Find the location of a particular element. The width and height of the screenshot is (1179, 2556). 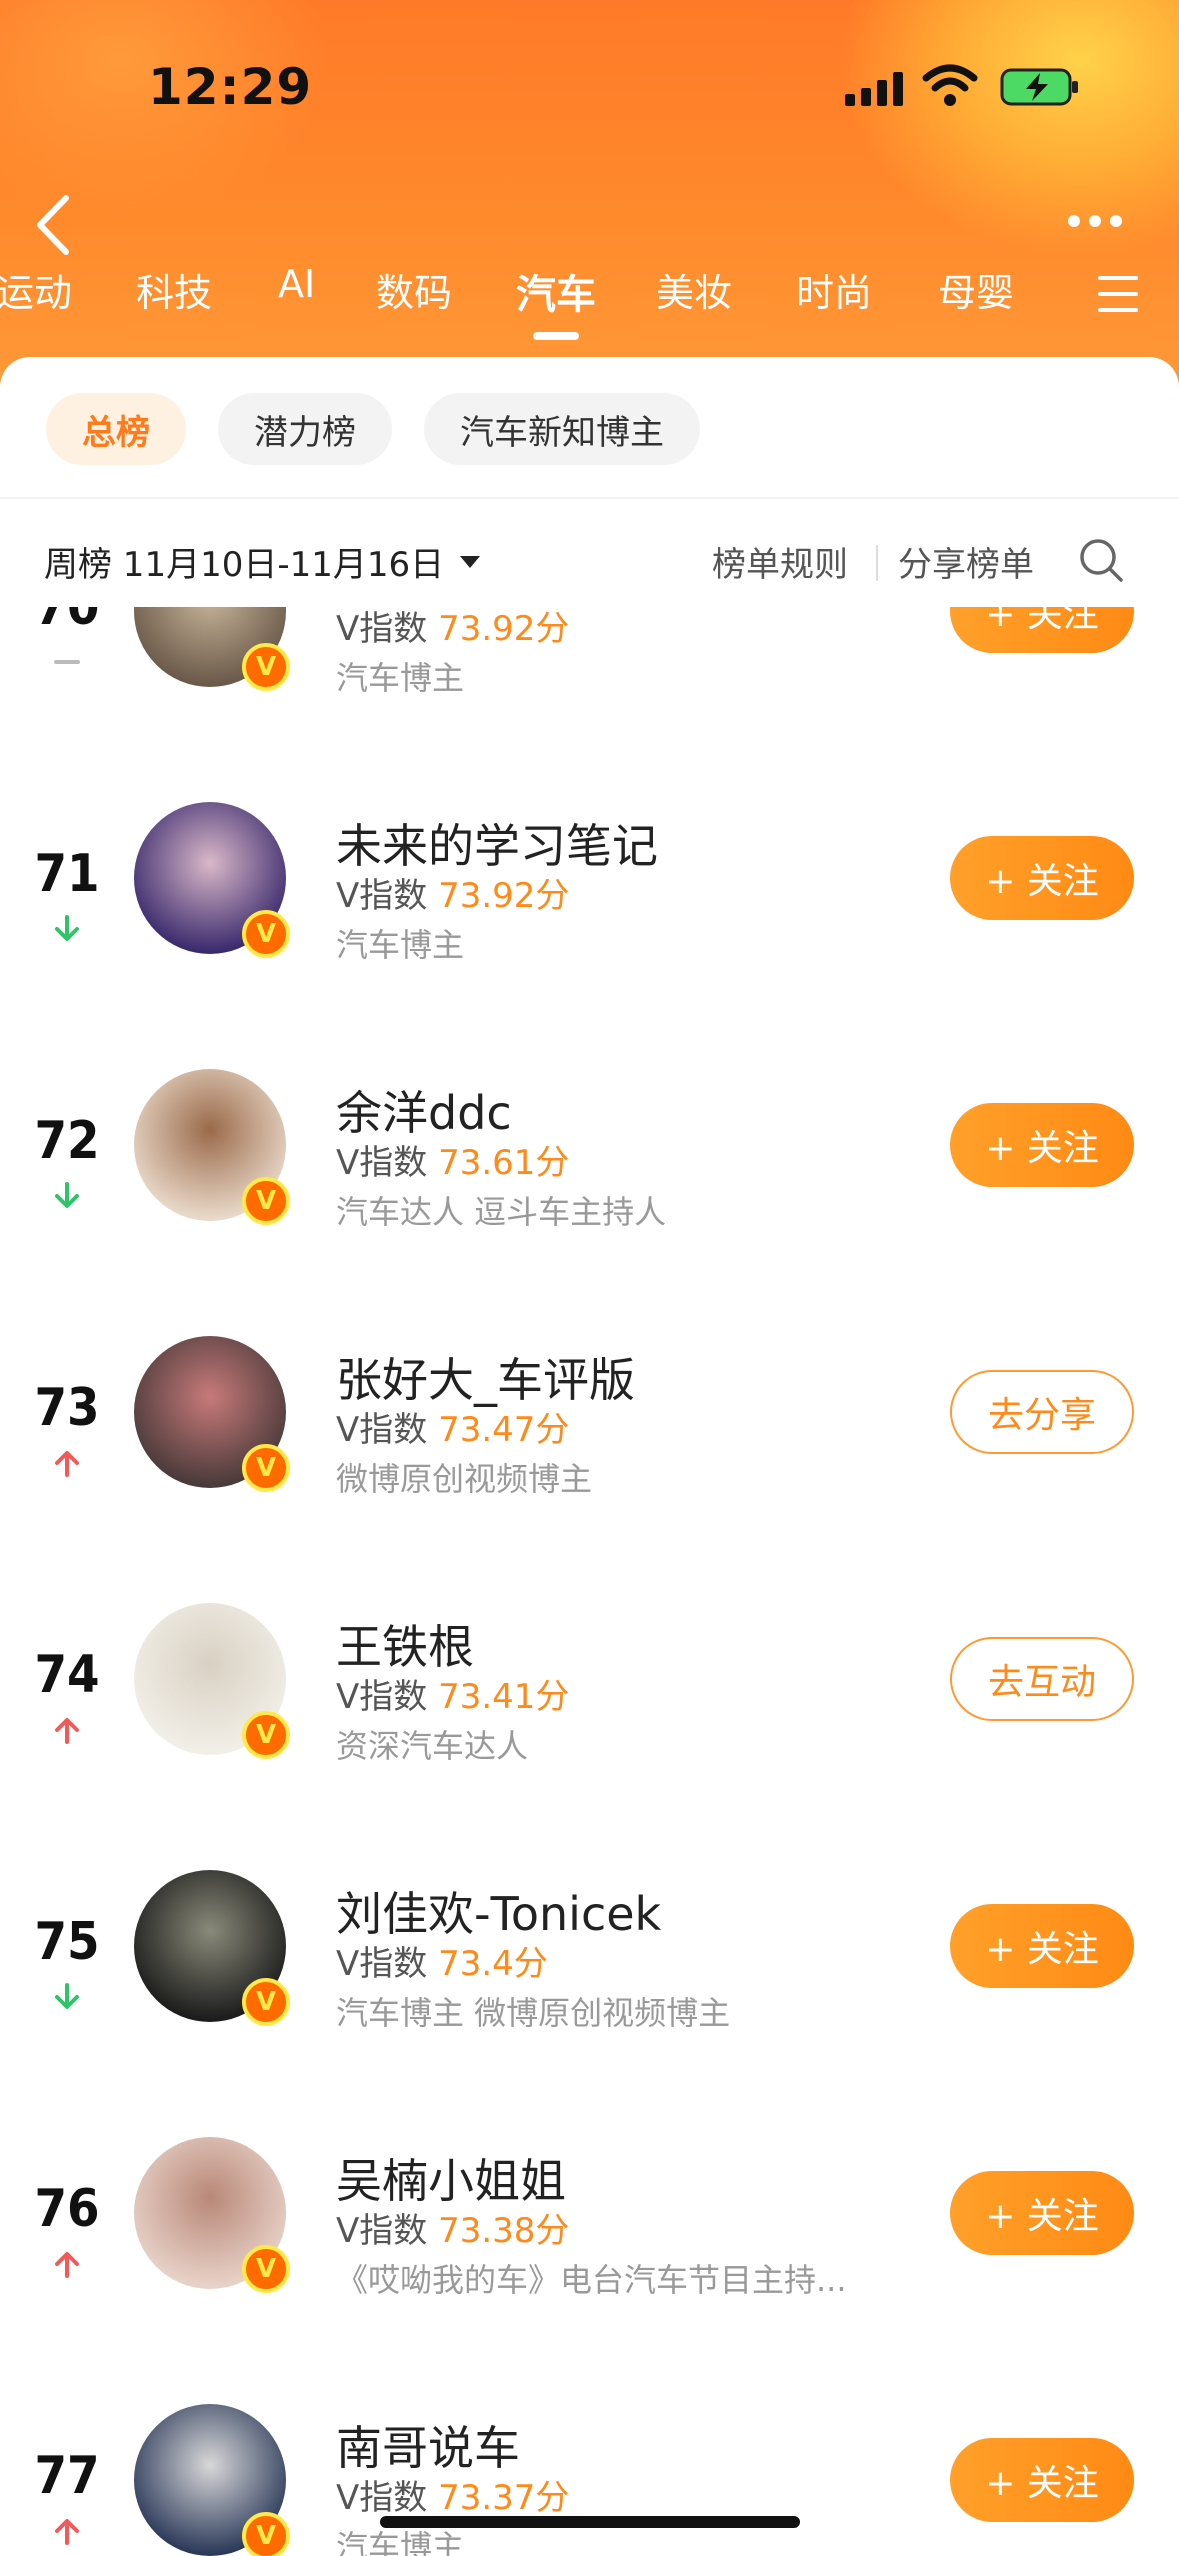

user-name: 王铁根 is located at coordinates (405, 1644).